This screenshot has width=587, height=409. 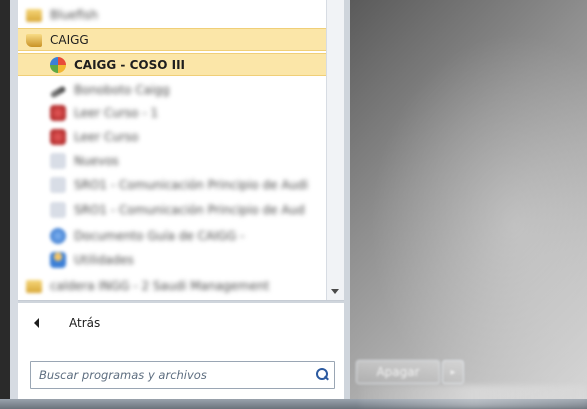 What do you see at coordinates (398, 372) in the screenshot?
I see `shutdown-button: Apagar` at bounding box center [398, 372].